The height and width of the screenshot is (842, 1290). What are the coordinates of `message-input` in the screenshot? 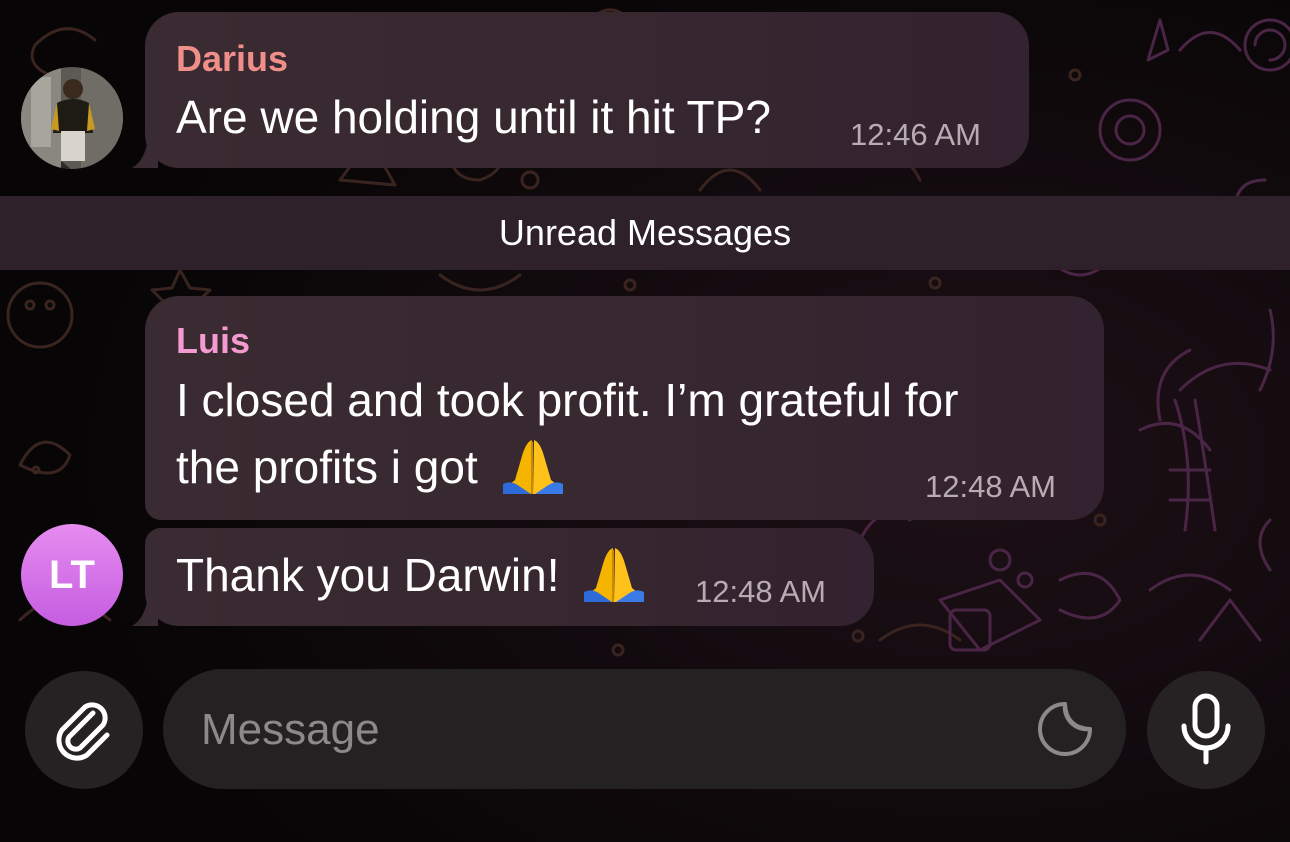 It's located at (611, 730).